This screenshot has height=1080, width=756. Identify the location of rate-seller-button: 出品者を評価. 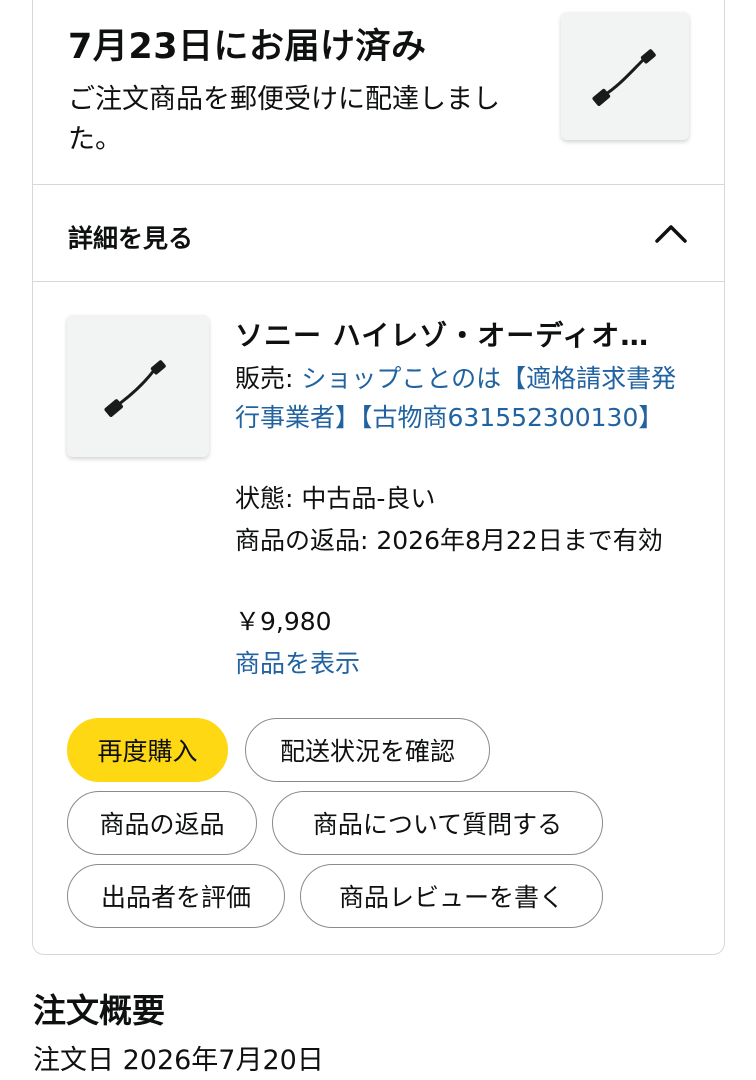
(176, 896).